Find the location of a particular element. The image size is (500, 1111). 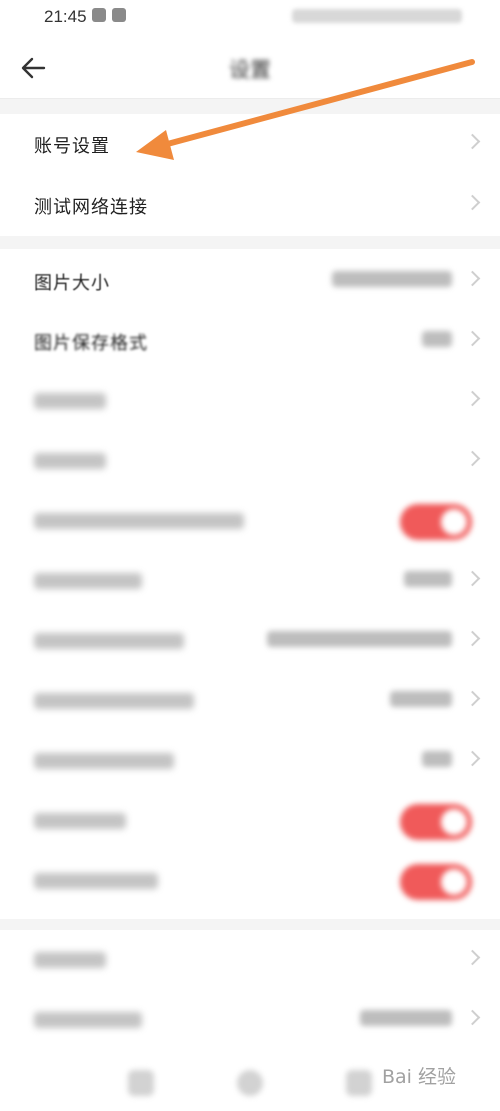

settings-row-label: 图片保存格式 is located at coordinates (91, 343).